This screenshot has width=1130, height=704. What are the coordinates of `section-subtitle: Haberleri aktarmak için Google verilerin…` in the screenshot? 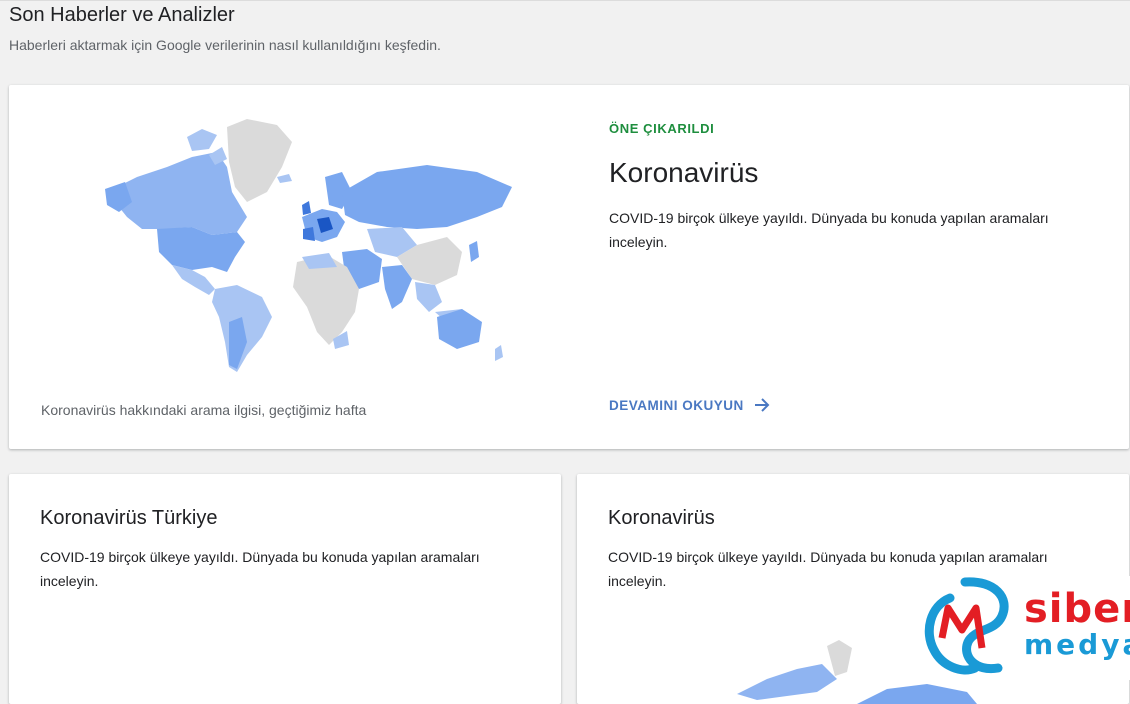 It's located at (225, 45).